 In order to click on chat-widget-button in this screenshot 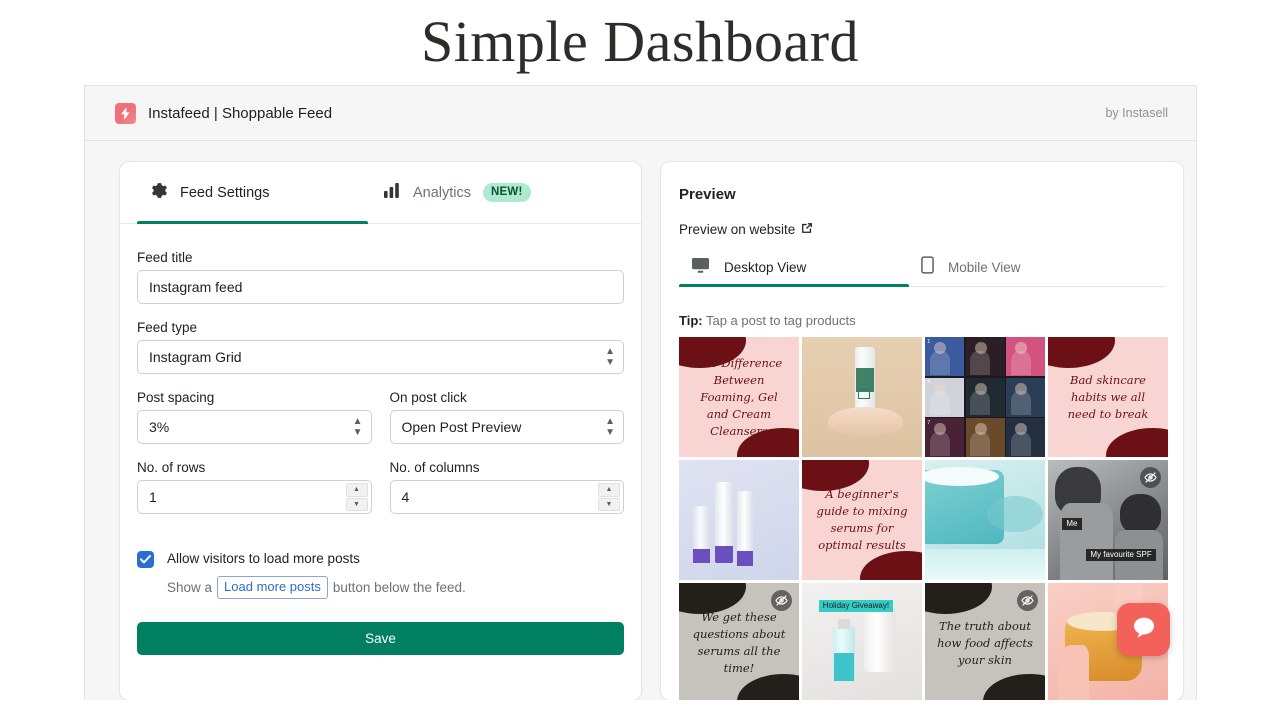, I will do `click(1143, 629)`.